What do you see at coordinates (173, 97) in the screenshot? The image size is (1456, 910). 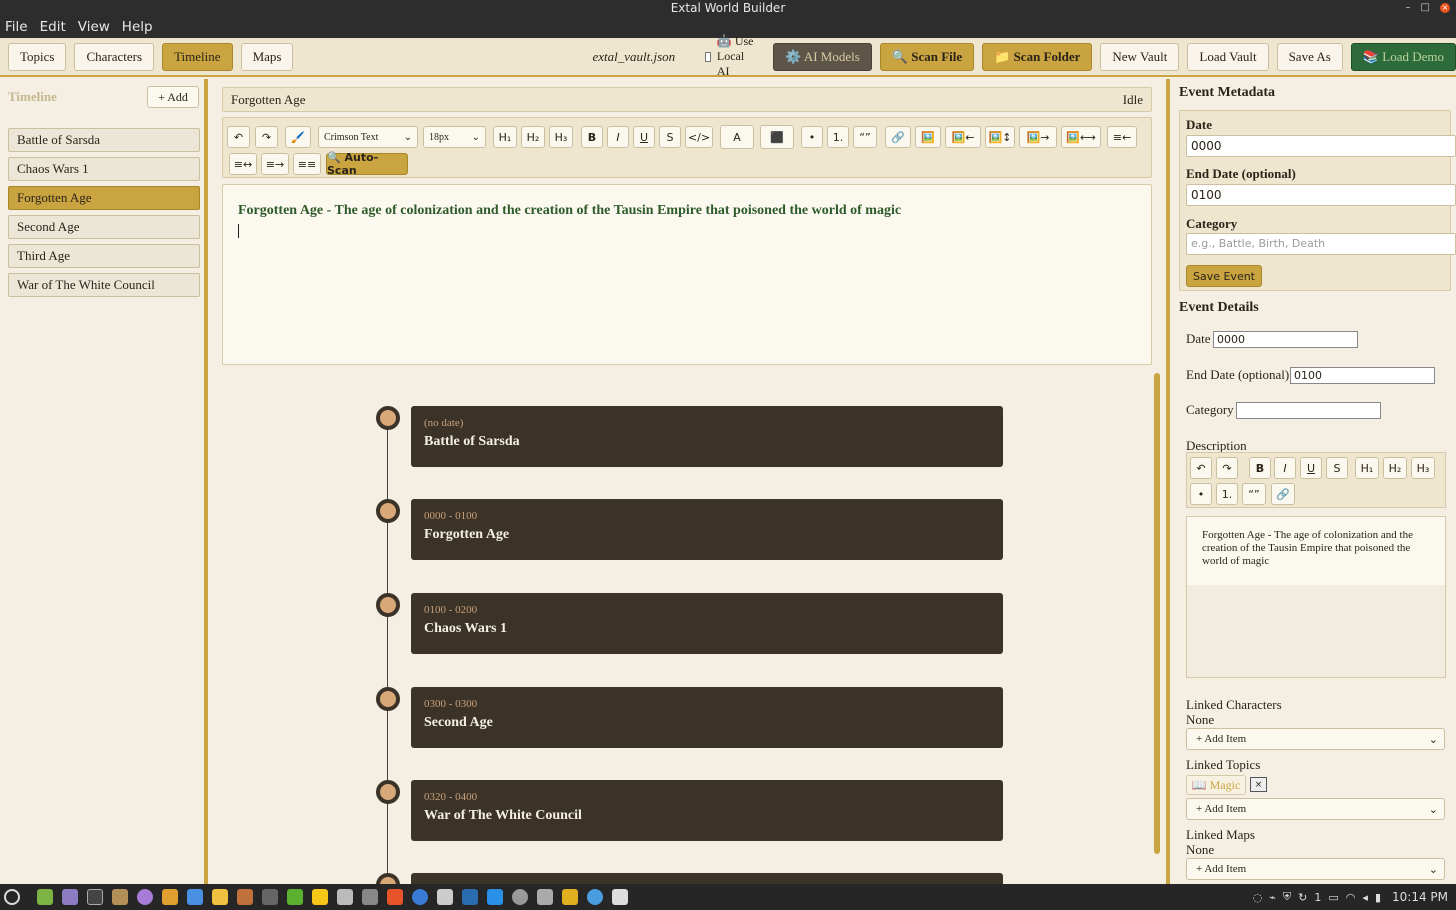 I see `add-event-button: + Add` at bounding box center [173, 97].